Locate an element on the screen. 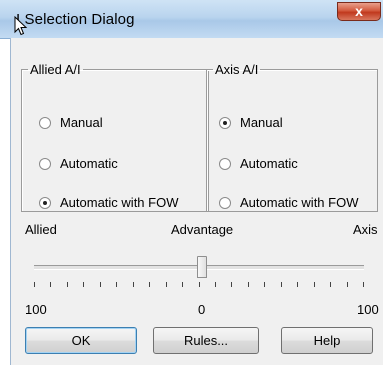 This screenshot has width=383, height=365. window-title: I Selection Dialog is located at coordinates (75, 19).